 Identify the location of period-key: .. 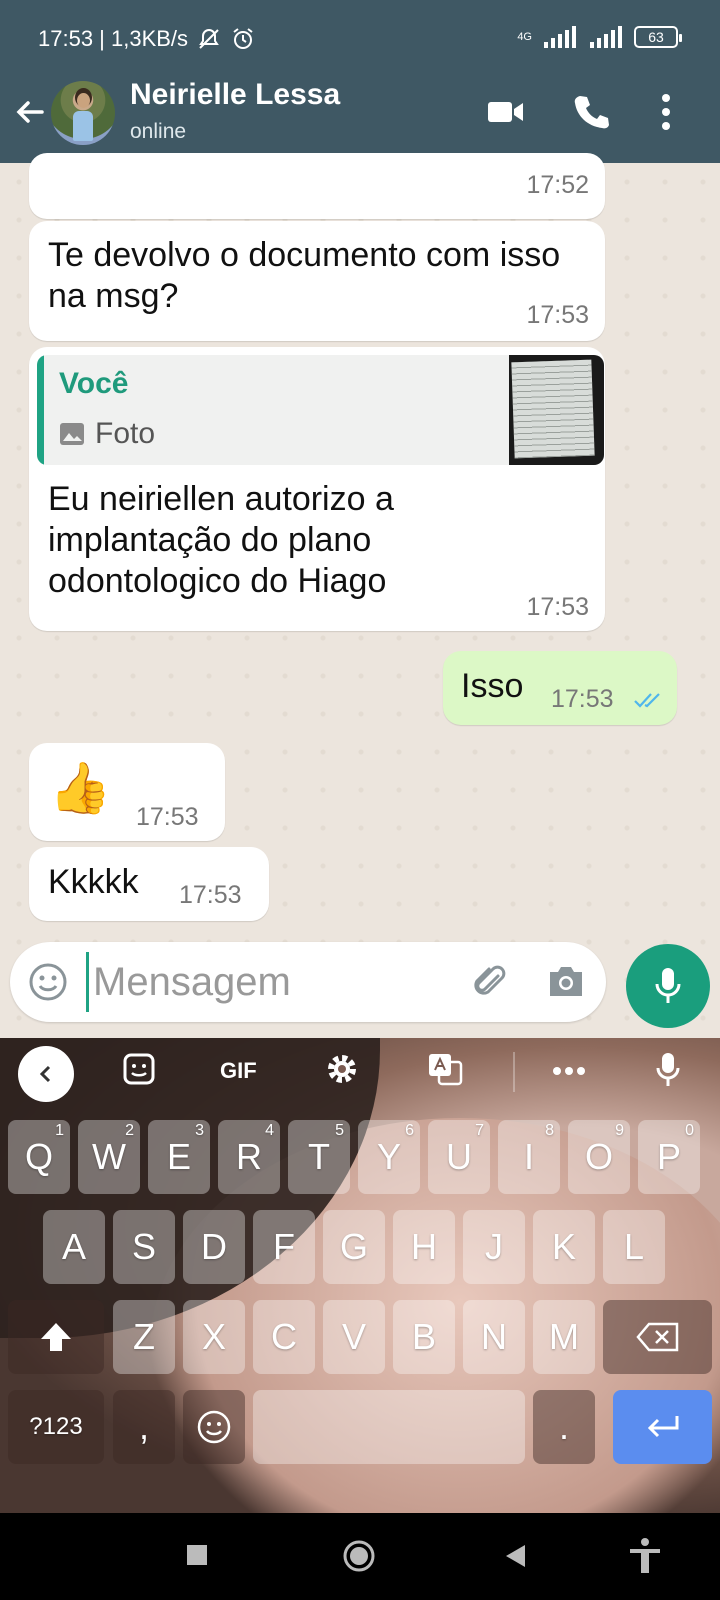
(564, 1427).